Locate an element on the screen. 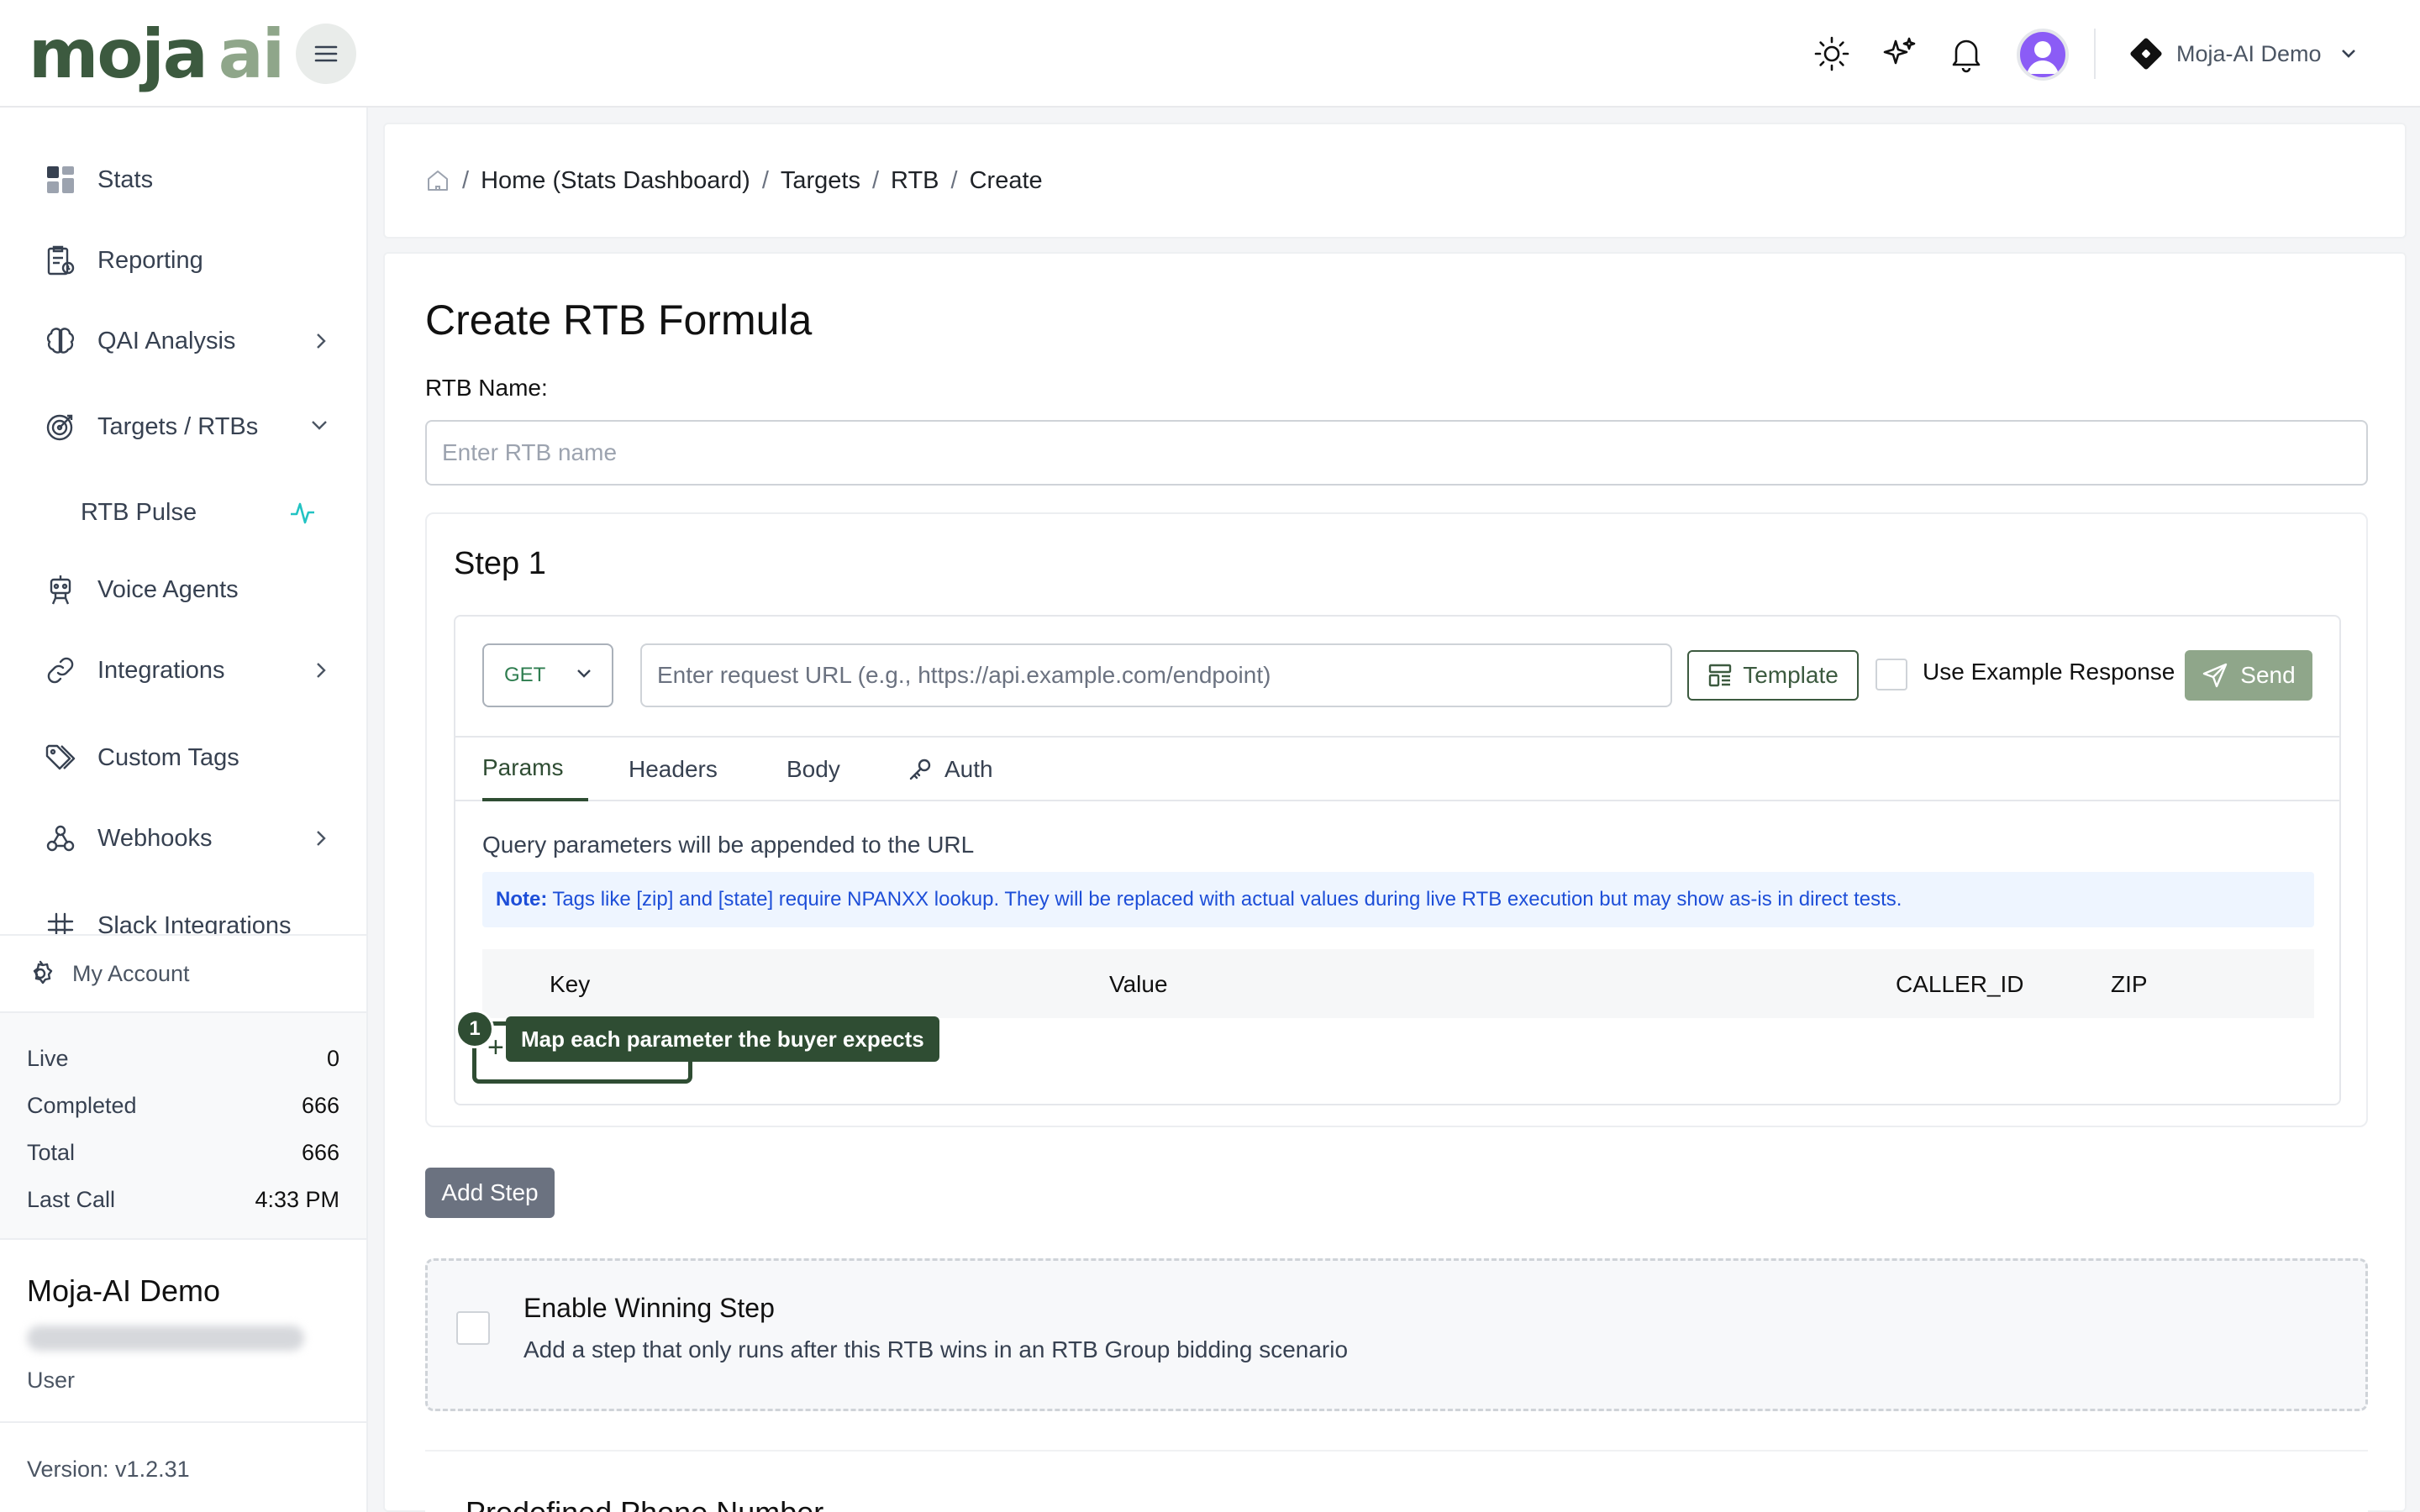  sidebar-item-webhooks: Webhooks is located at coordinates (187, 838).